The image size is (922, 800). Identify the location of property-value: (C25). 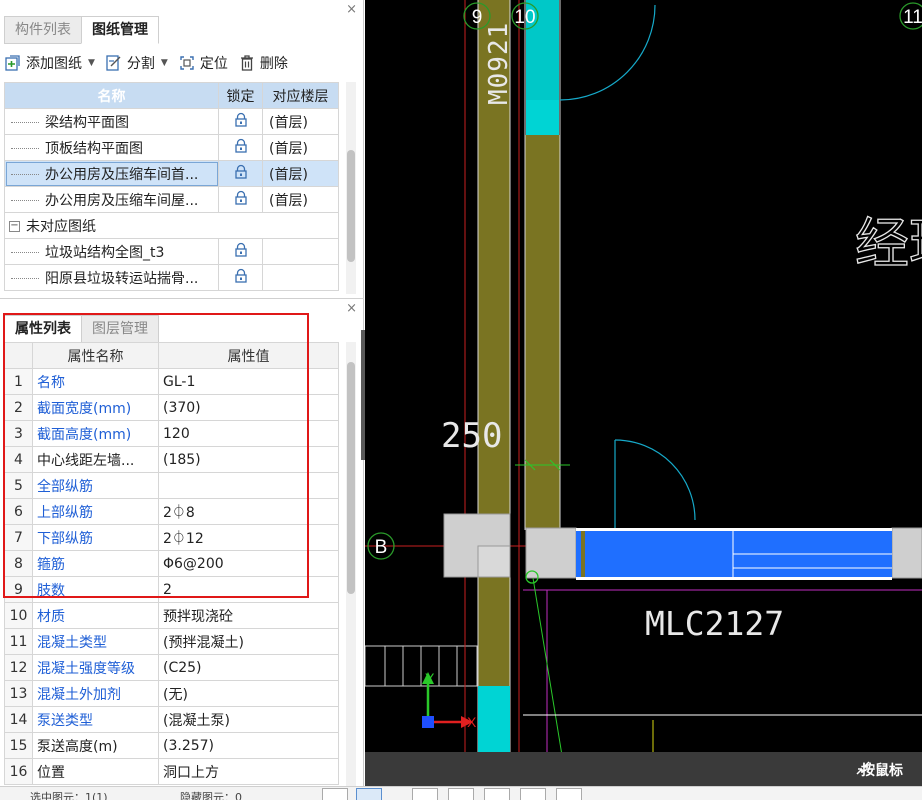
(248, 667).